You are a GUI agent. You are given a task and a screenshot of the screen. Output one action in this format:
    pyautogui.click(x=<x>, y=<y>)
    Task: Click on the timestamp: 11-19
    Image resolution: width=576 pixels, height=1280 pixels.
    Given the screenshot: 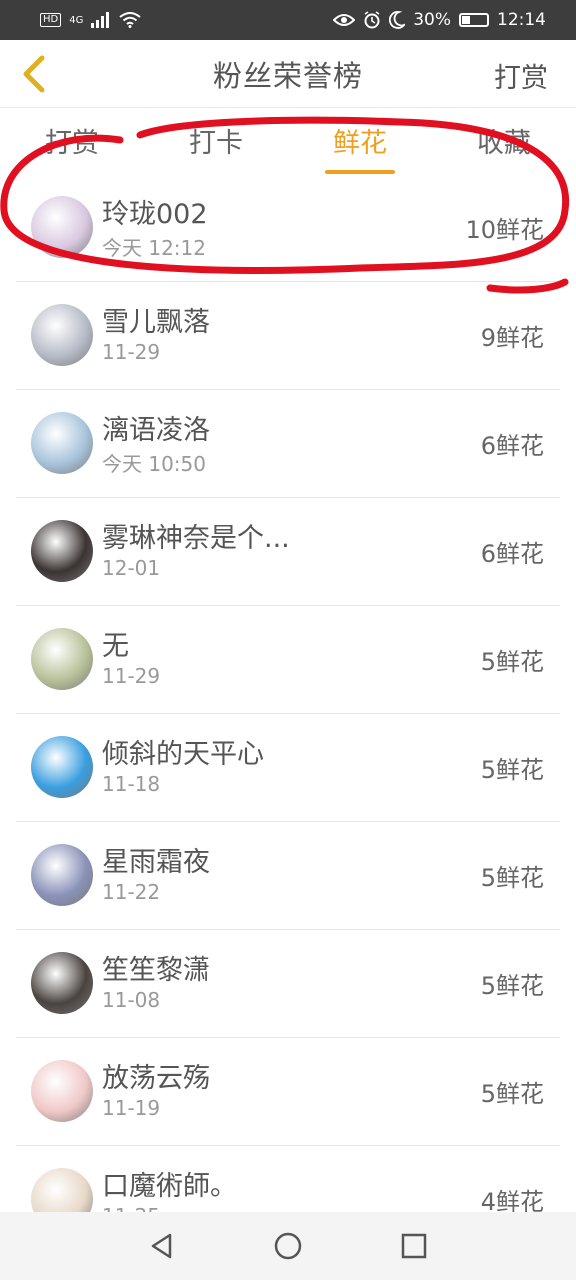 What is the action you would take?
    pyautogui.click(x=131, y=1108)
    